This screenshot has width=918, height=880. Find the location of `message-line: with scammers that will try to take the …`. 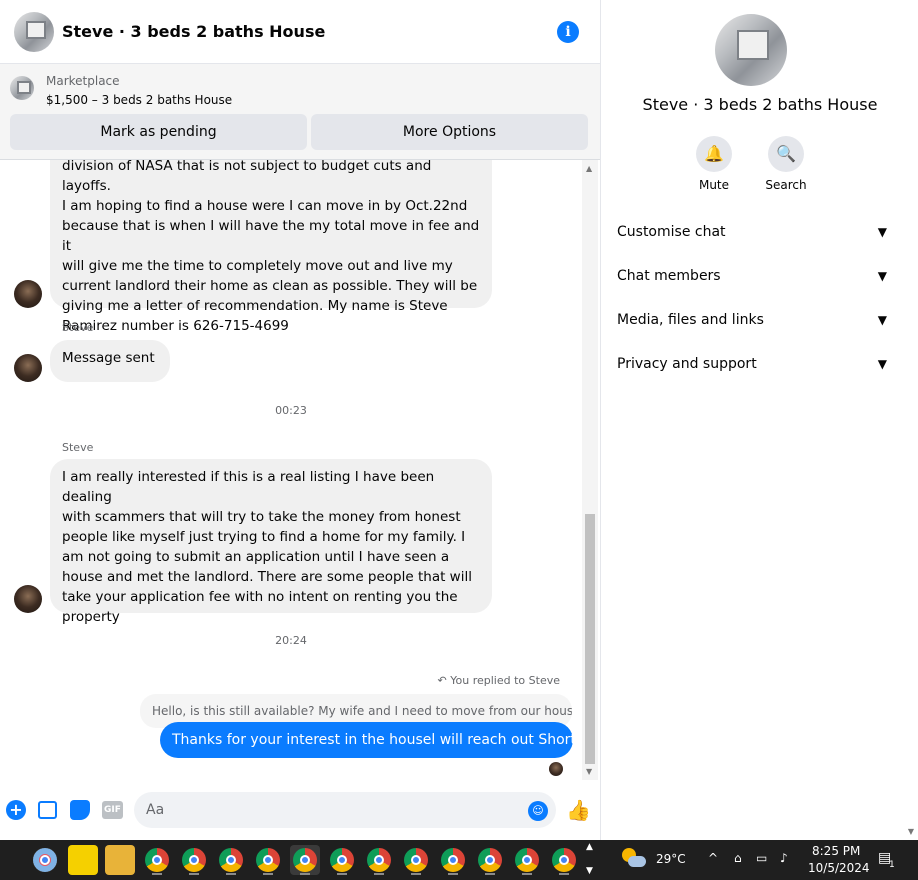

message-line: with scammers that will try to take the … is located at coordinates (261, 517).